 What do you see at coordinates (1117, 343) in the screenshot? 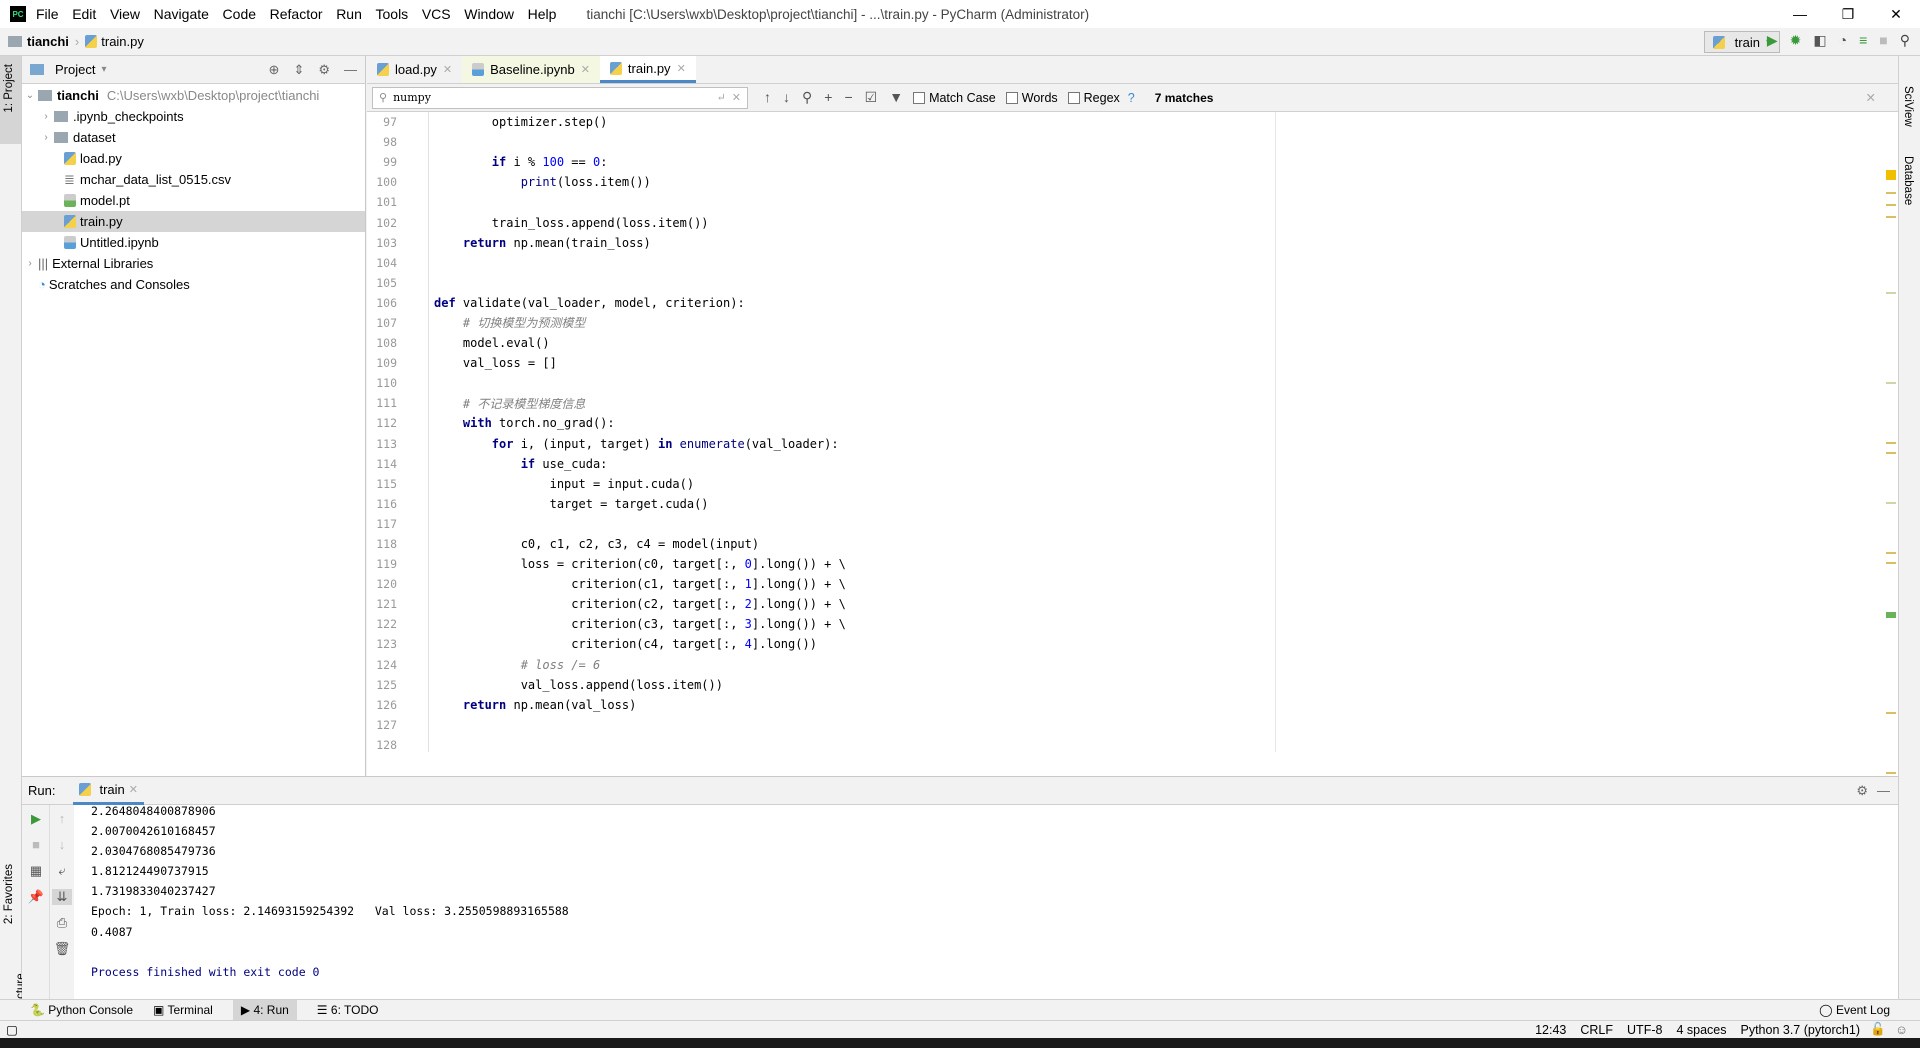
I see `code-line: 108 model.eval()` at bounding box center [1117, 343].